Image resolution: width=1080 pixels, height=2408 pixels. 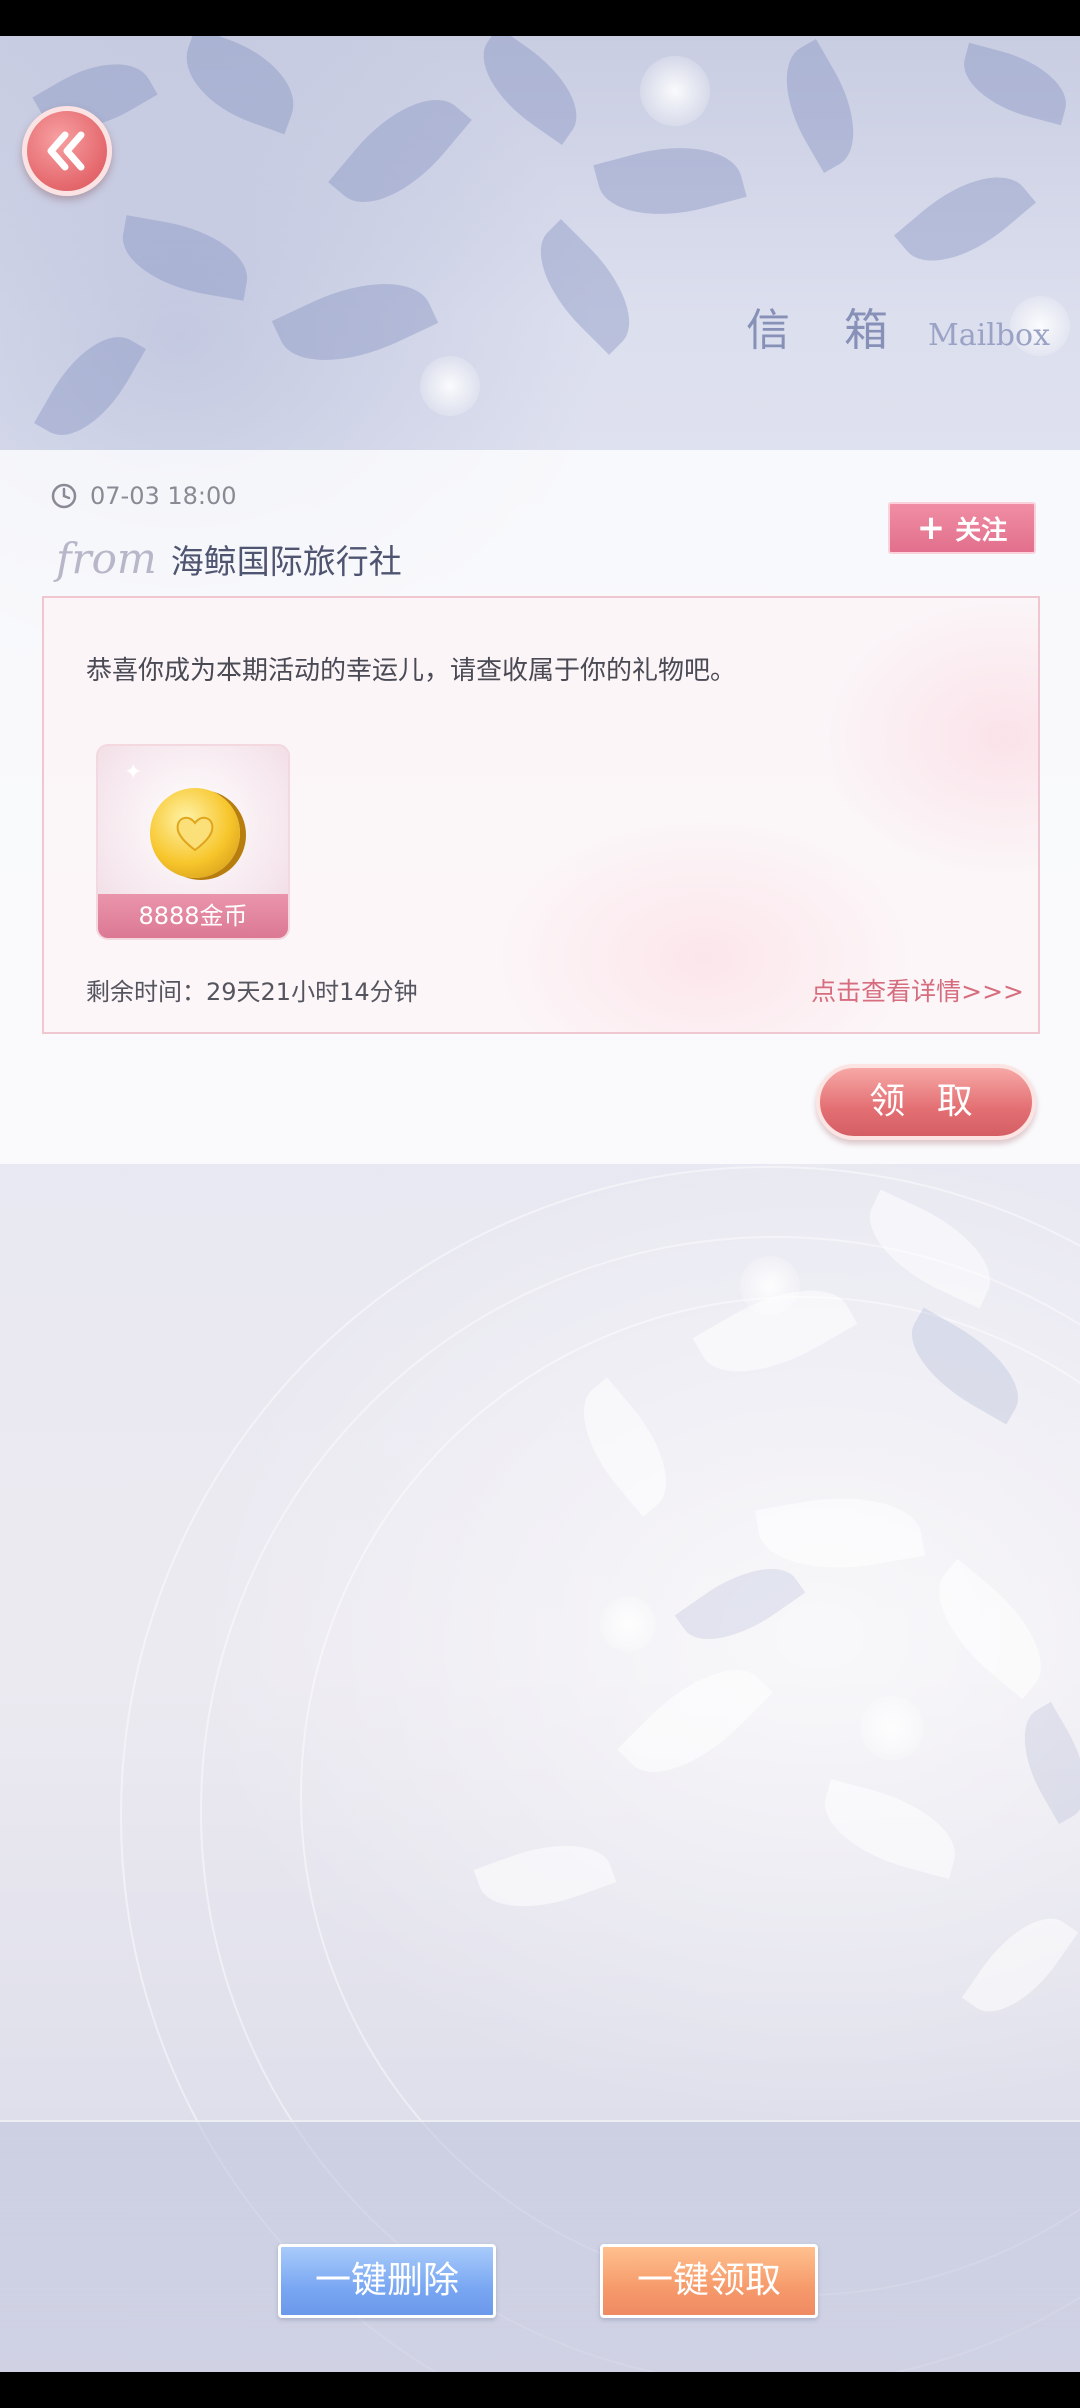 I want to click on follow-label: 关注, so click(x=981, y=530).